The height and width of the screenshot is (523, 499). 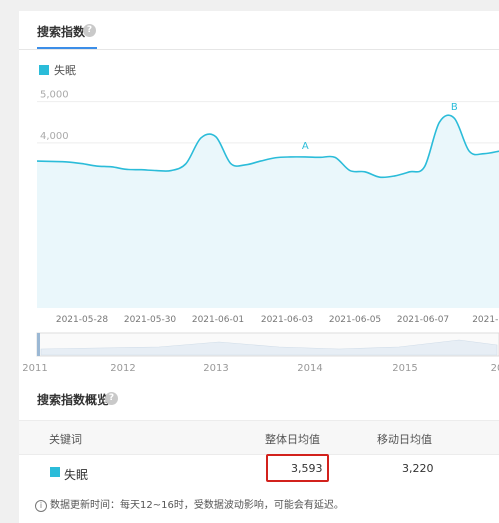 What do you see at coordinates (215, 368) in the screenshot?
I see `year-label: 2013` at bounding box center [215, 368].